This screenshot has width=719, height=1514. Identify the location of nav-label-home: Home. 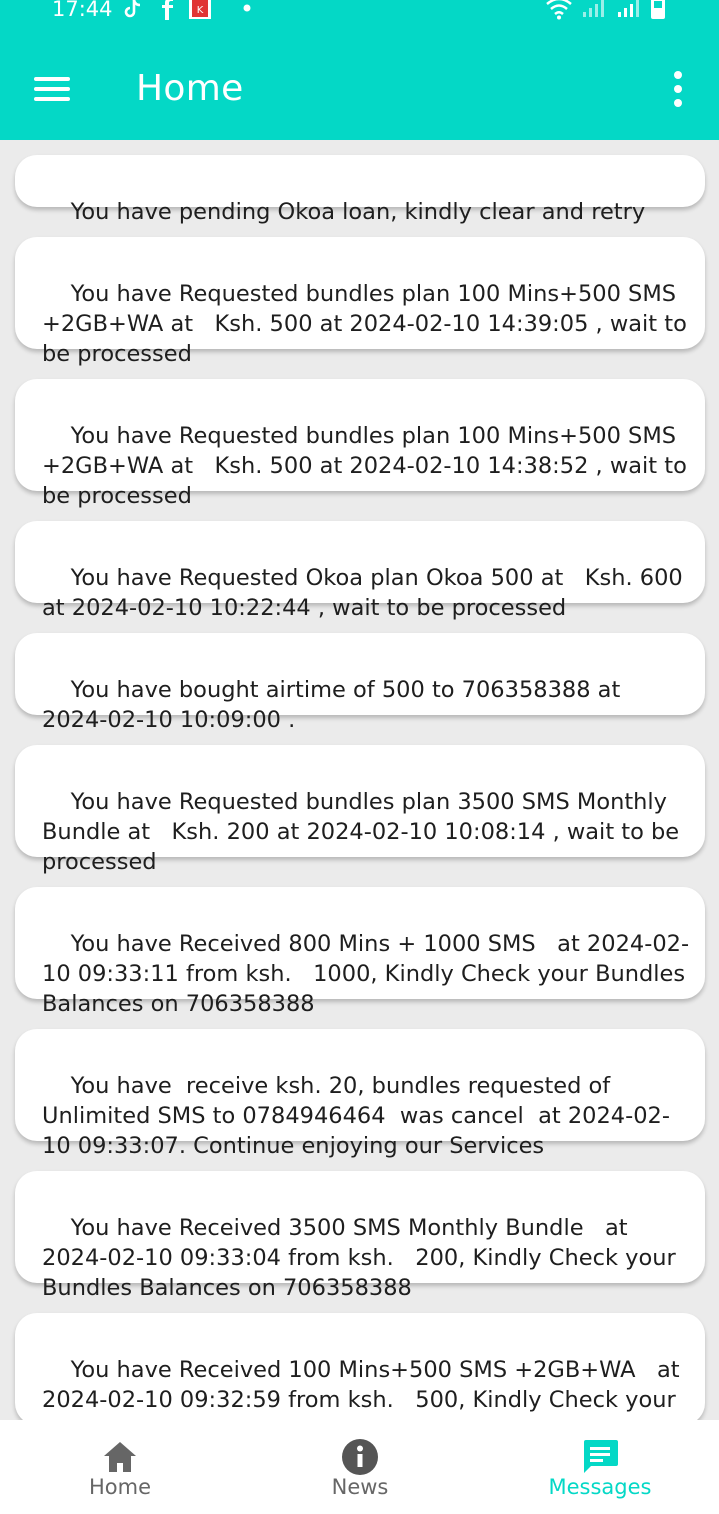
(119, 1487).